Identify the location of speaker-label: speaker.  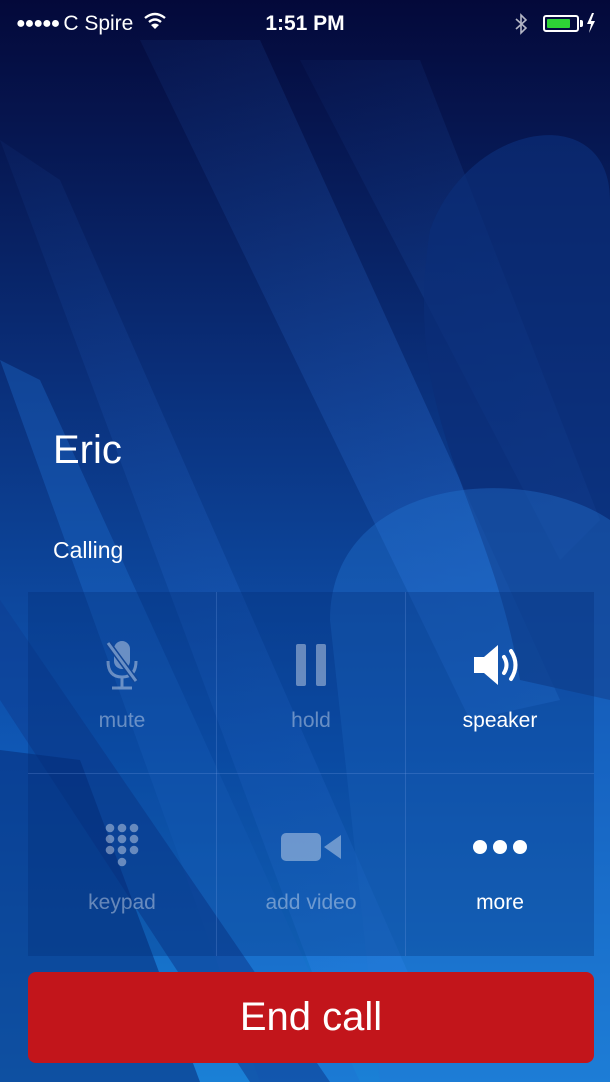
(500, 720).